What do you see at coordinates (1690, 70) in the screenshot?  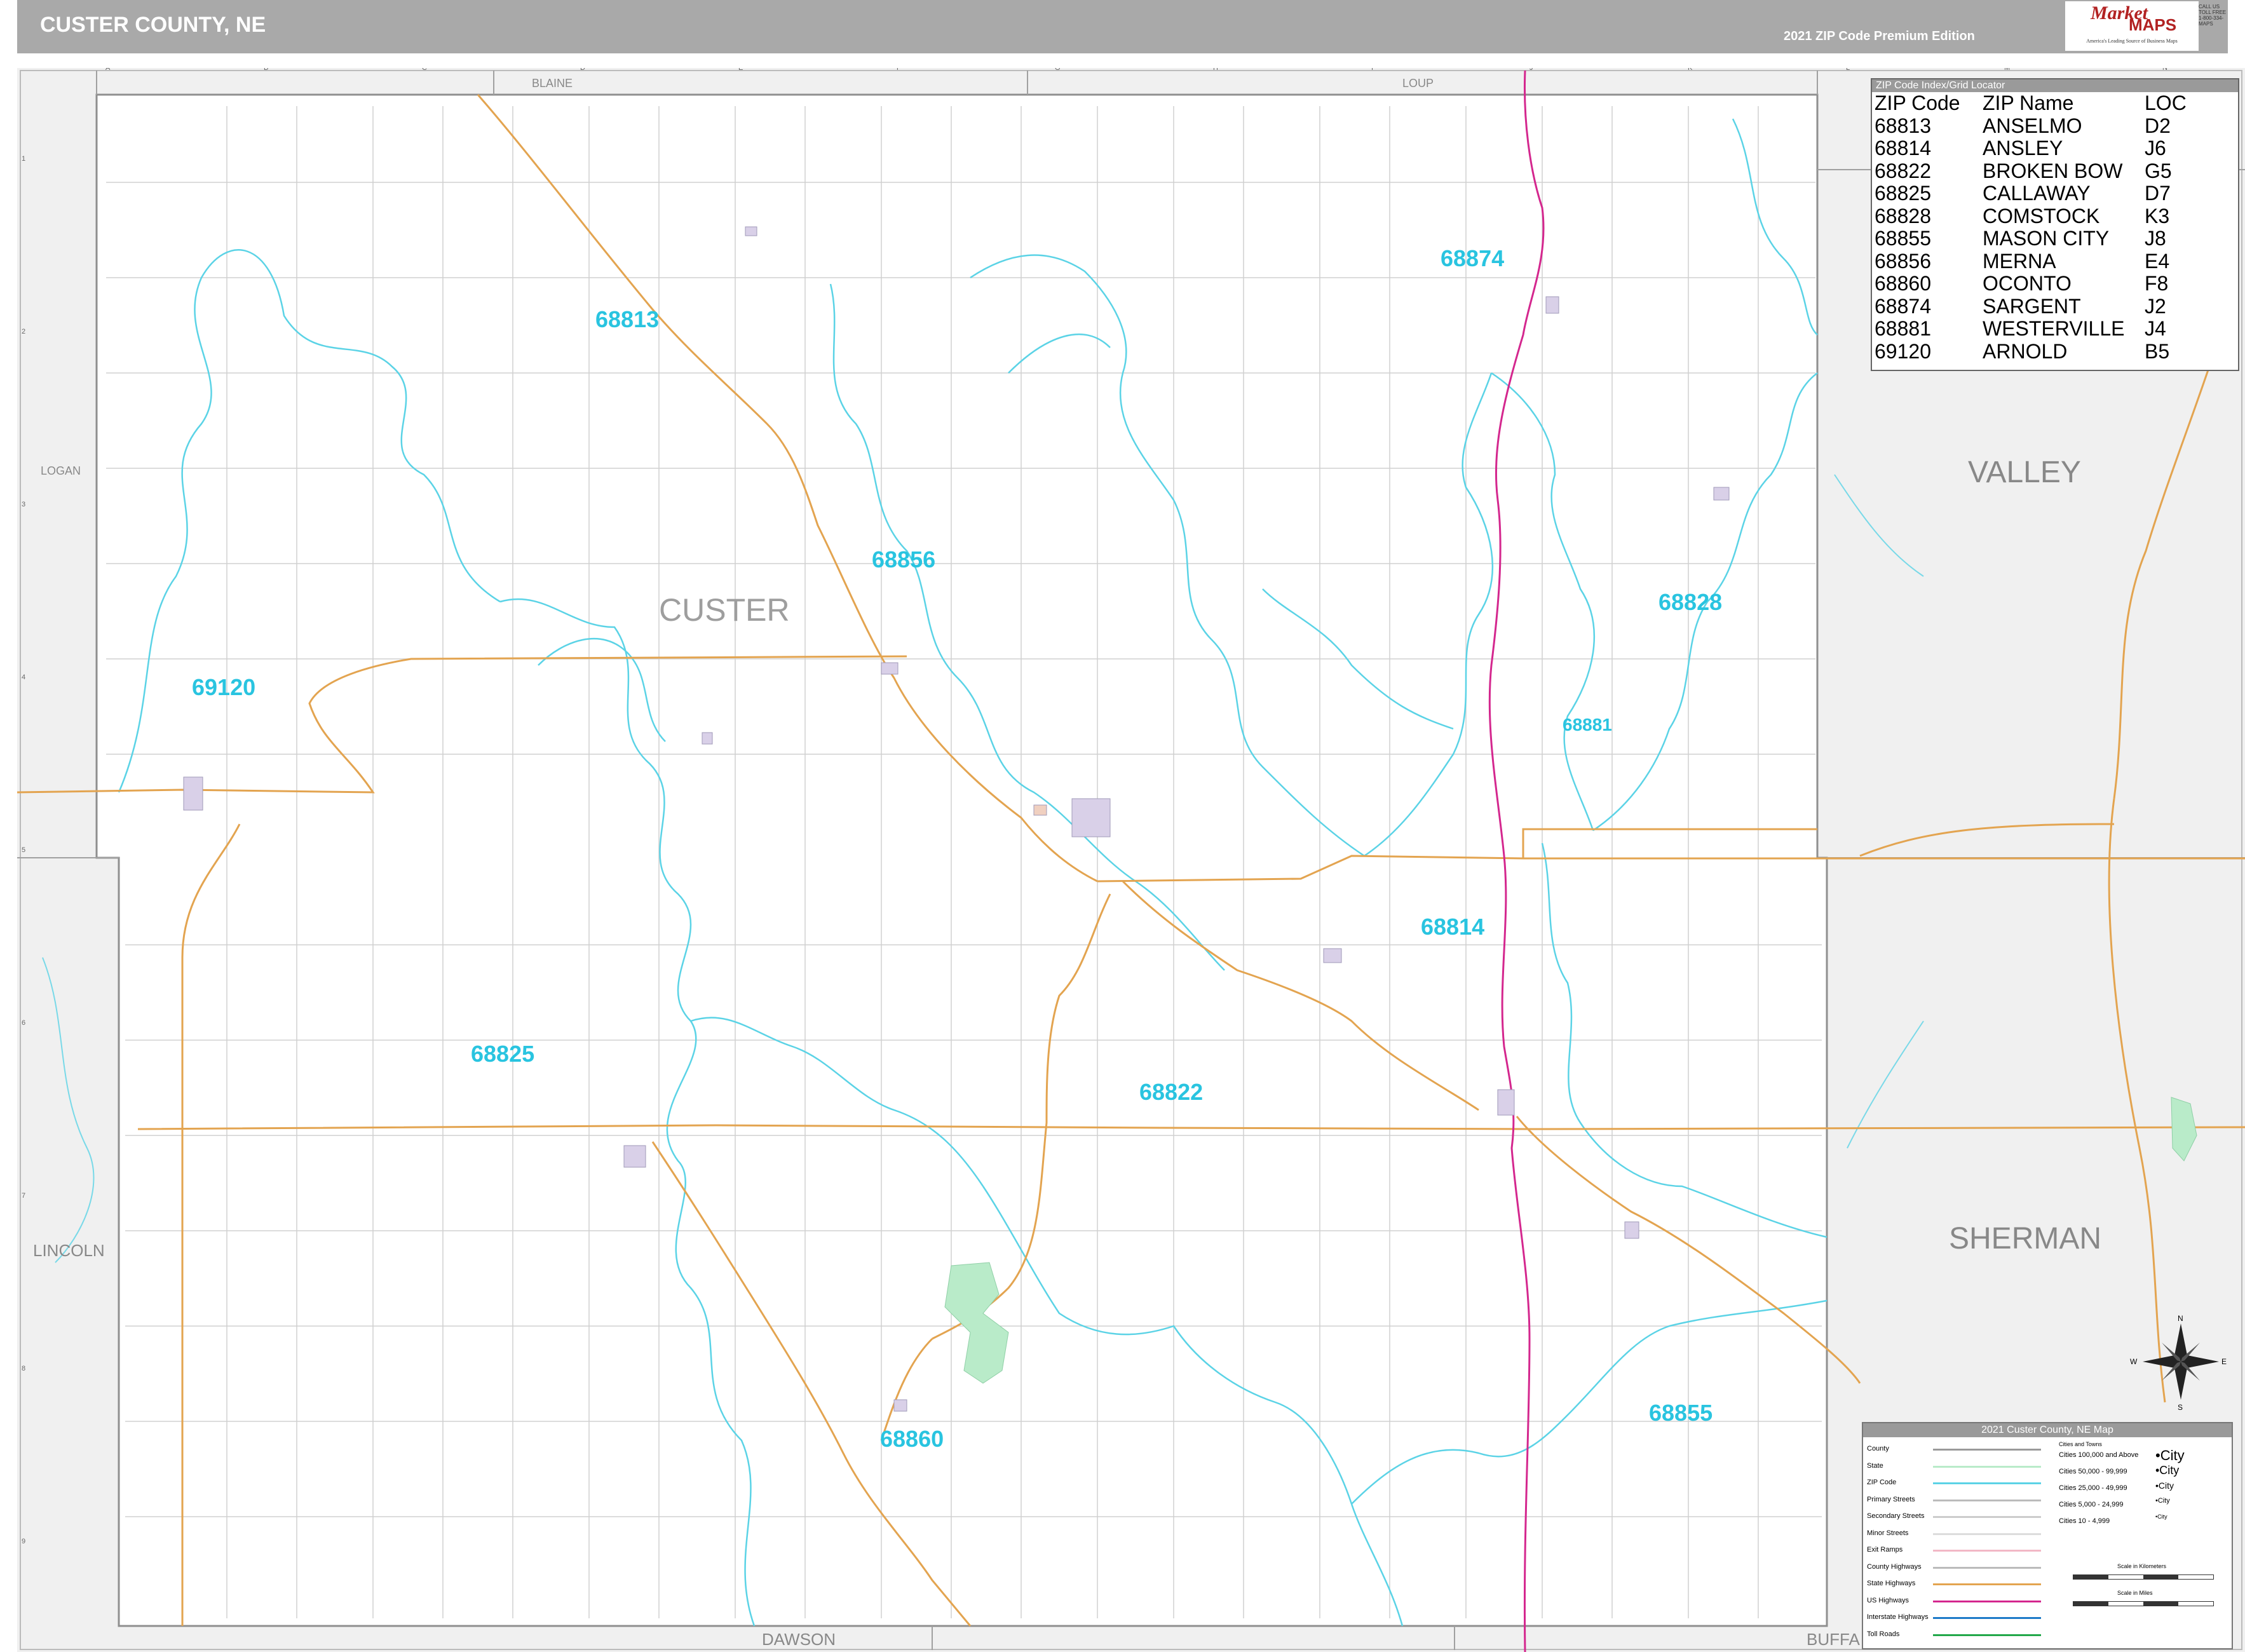 I see `grid-col-k: K` at bounding box center [1690, 70].